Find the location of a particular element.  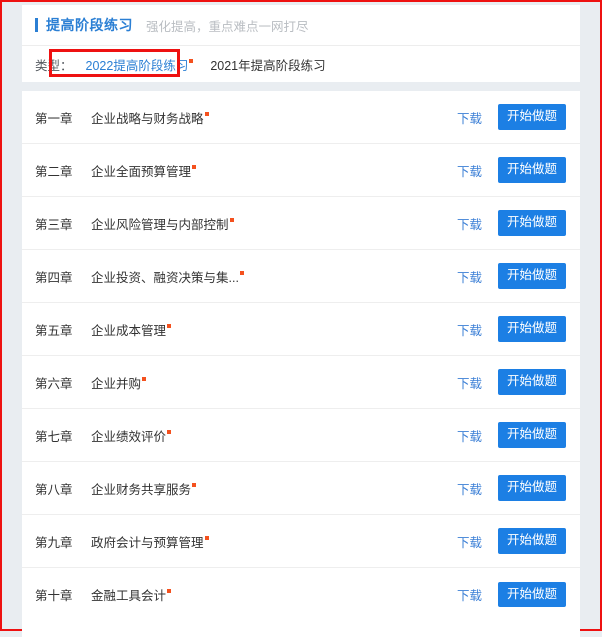

row-chapter-title: 企业风险管理与内部控制 is located at coordinates (274, 223).